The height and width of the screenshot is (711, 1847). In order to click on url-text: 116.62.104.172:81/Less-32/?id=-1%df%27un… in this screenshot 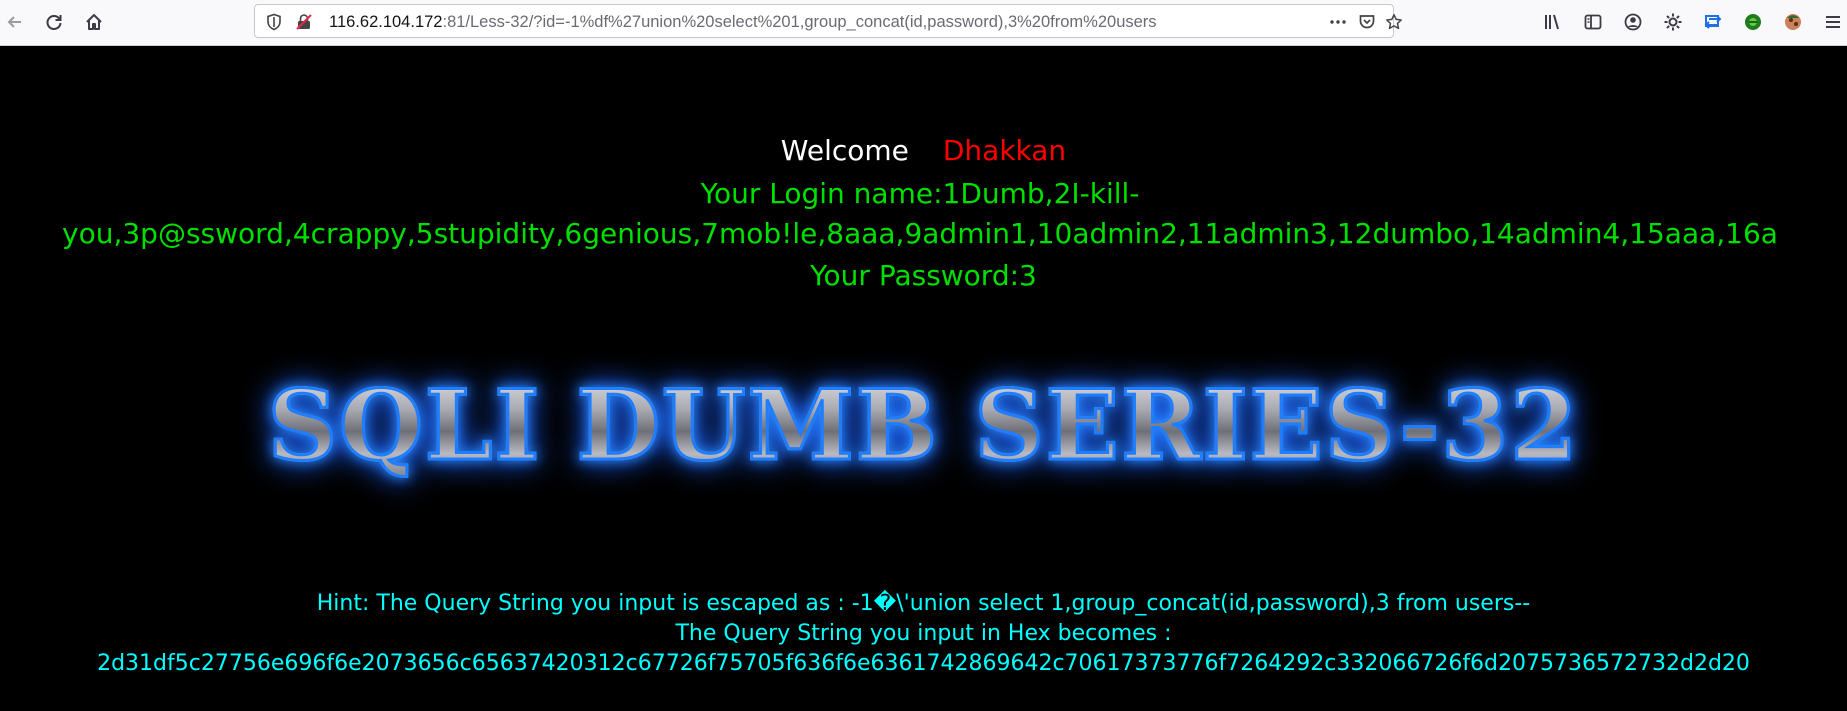, I will do `click(819, 22)`.